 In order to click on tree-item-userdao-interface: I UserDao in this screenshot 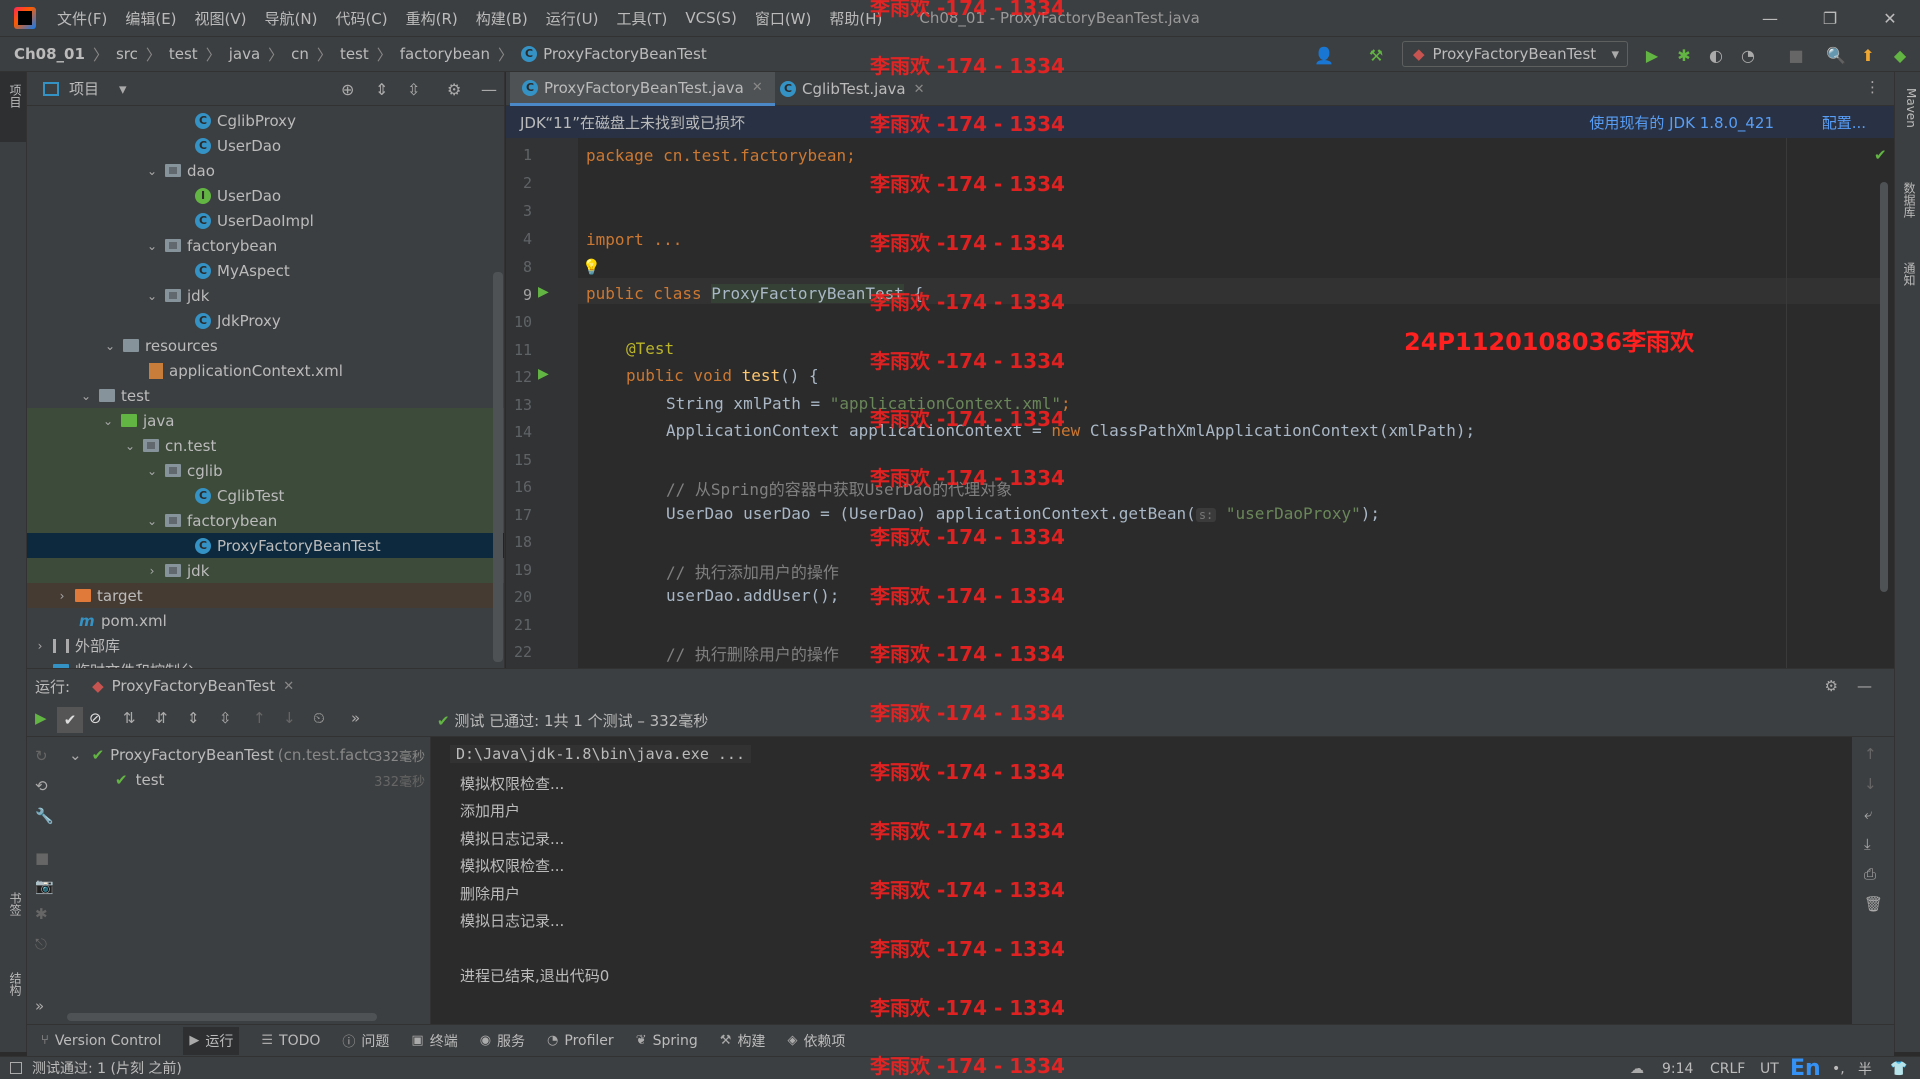, I will do `click(265, 195)`.